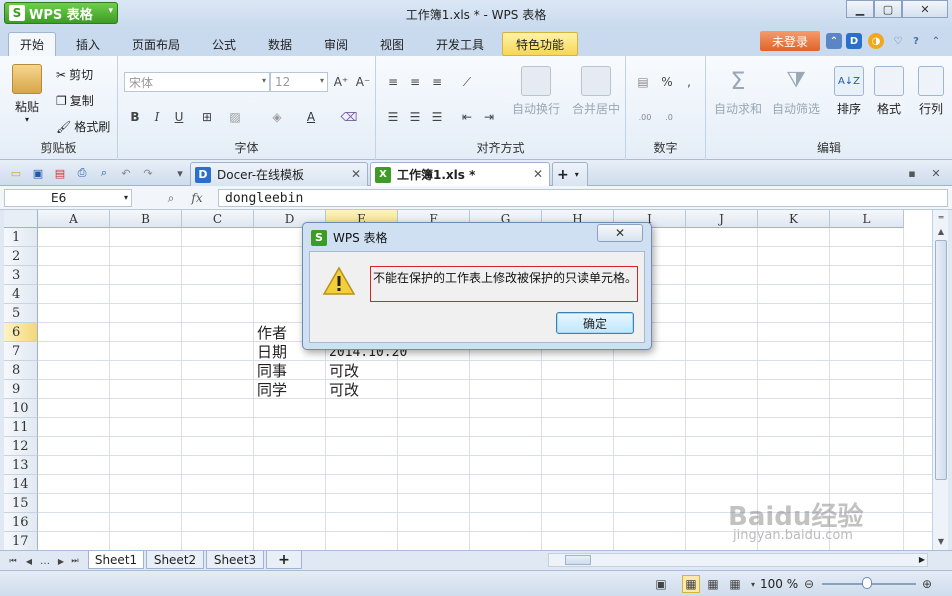 The width and height of the screenshot is (952, 596). I want to click on ok-button: 确定, so click(595, 323).